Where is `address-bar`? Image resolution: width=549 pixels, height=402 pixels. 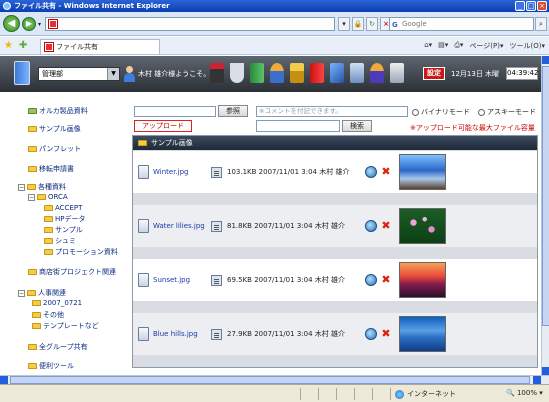
address-bar is located at coordinates (190, 24).